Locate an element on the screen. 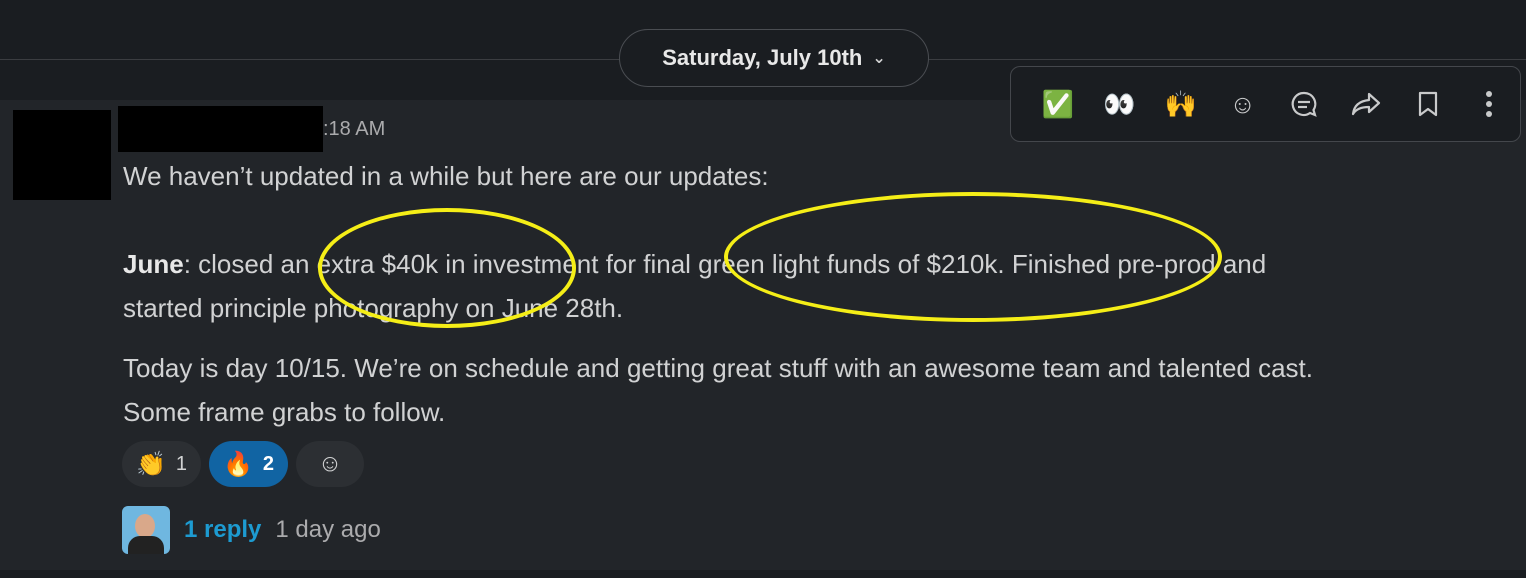  react-raised-hands-button: 🙌 is located at coordinates (1181, 104).